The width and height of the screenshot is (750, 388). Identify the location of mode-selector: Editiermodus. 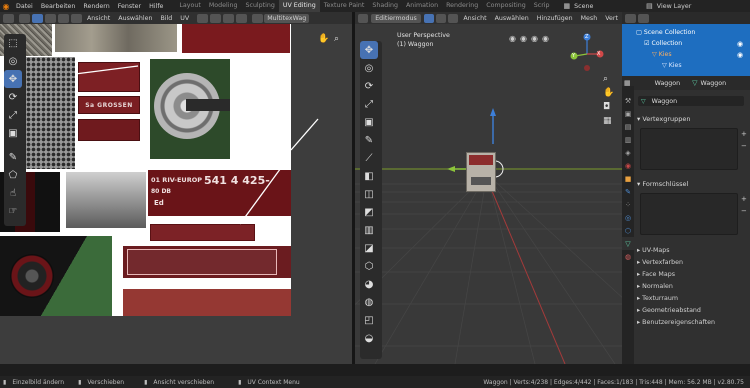
(396, 18).